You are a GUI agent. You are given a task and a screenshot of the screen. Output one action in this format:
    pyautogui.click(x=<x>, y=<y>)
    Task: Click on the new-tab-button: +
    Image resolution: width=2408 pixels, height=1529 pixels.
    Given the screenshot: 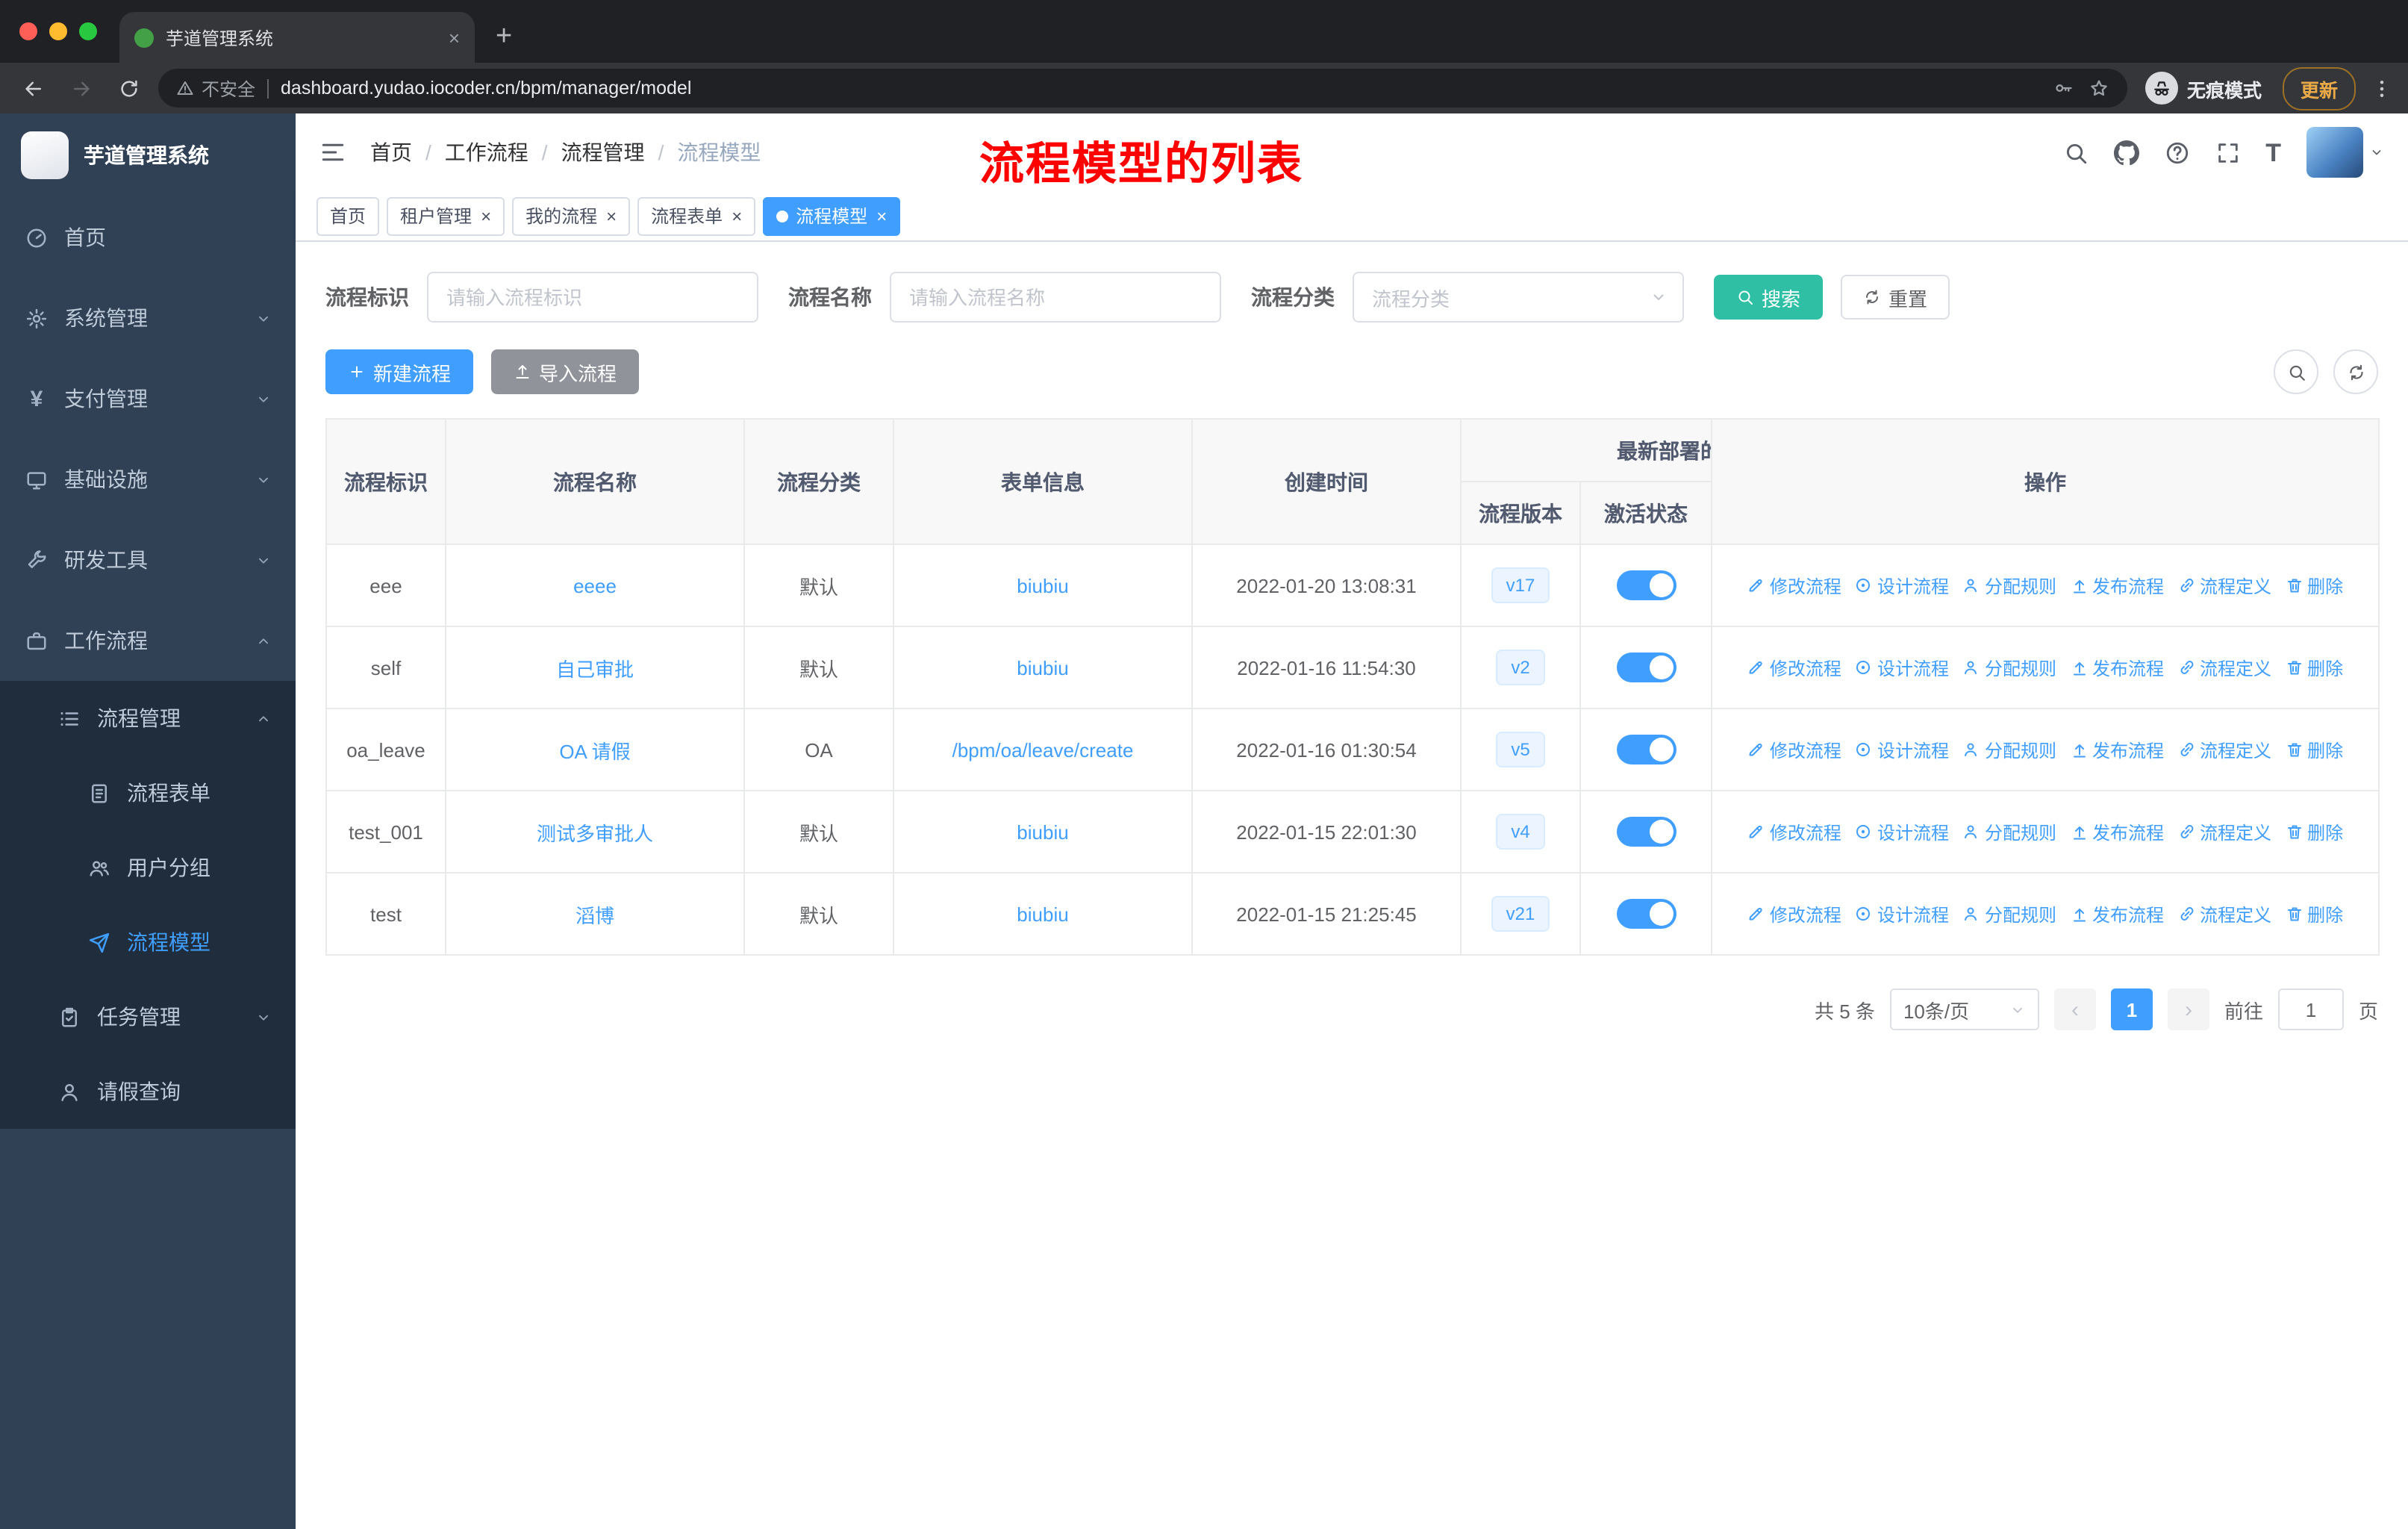 What is the action you would take?
    pyautogui.click(x=504, y=36)
    